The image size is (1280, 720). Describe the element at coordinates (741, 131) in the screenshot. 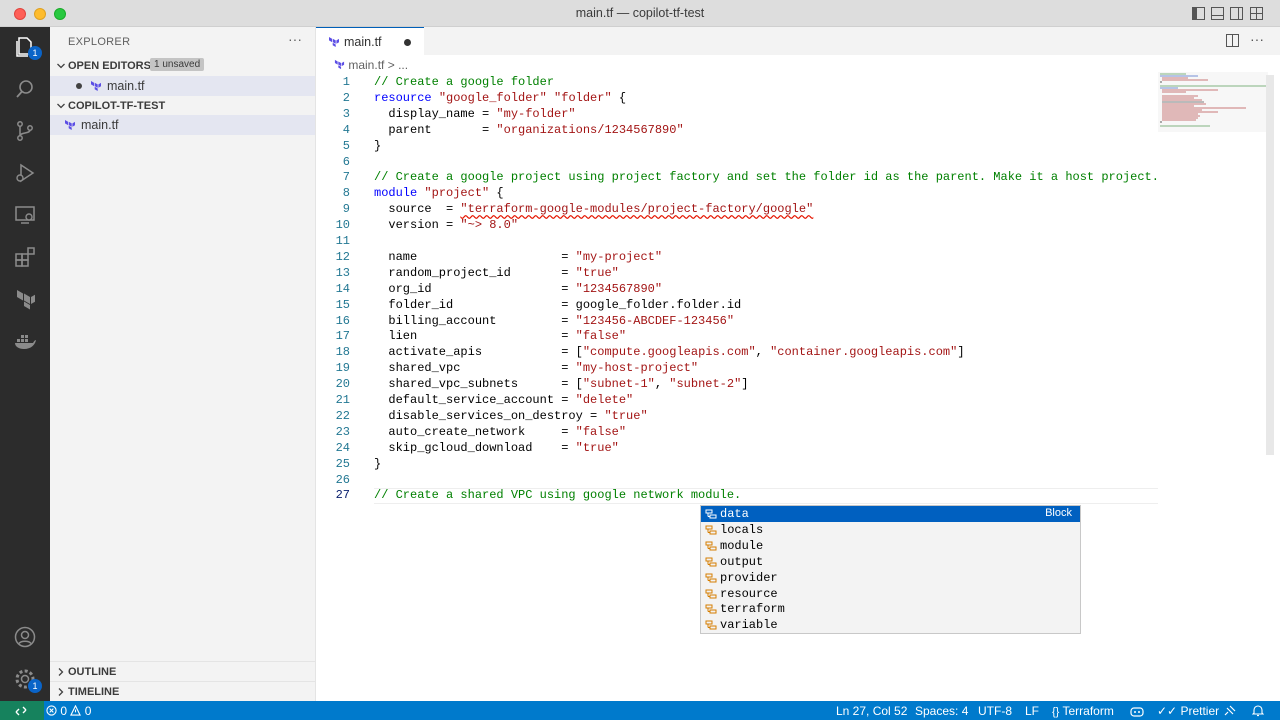

I see `code-line: 4 parent = "organizations/1234567890"` at that location.